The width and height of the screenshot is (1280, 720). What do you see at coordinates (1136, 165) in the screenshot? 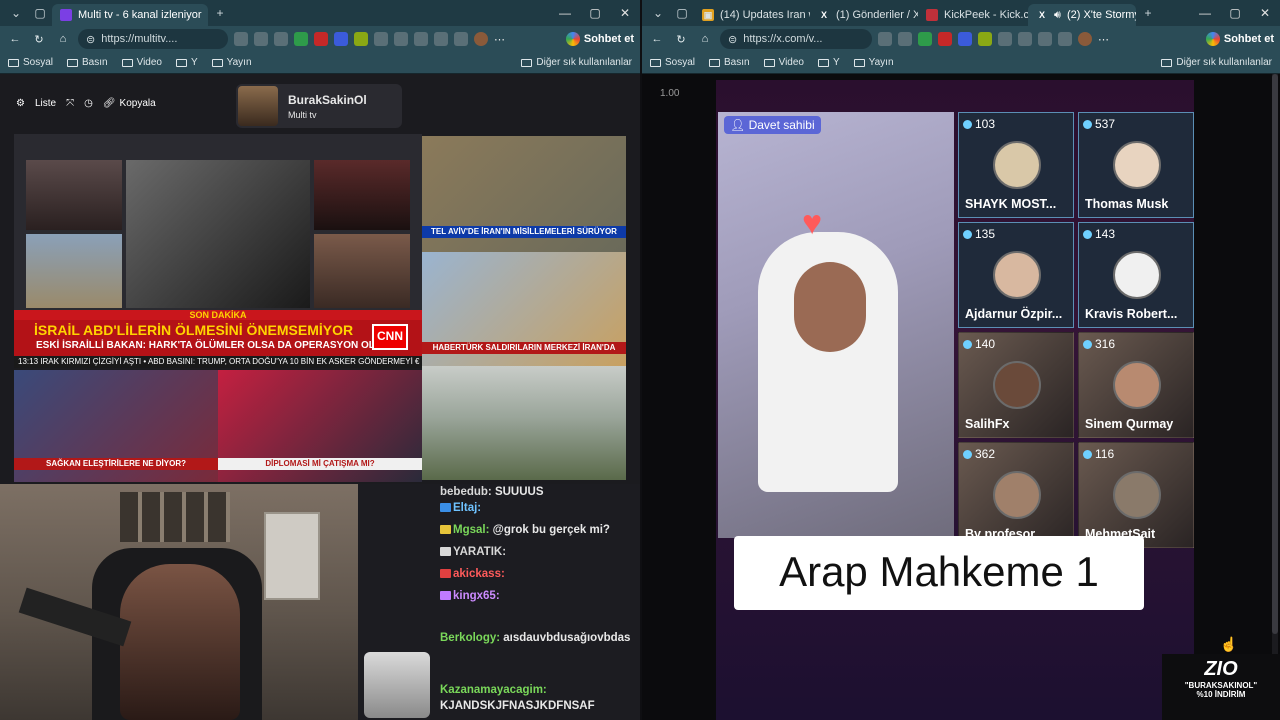
I see `guest-tile: 537 Thomas Musk` at bounding box center [1136, 165].